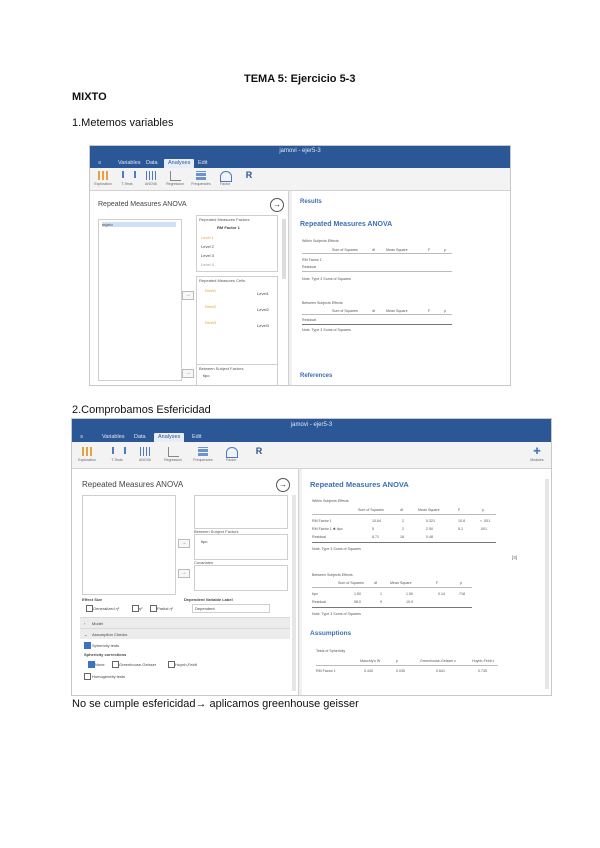 The image size is (600, 848). Describe the element at coordinates (135, 608) in the screenshot. I see `eta-checkbox` at that location.